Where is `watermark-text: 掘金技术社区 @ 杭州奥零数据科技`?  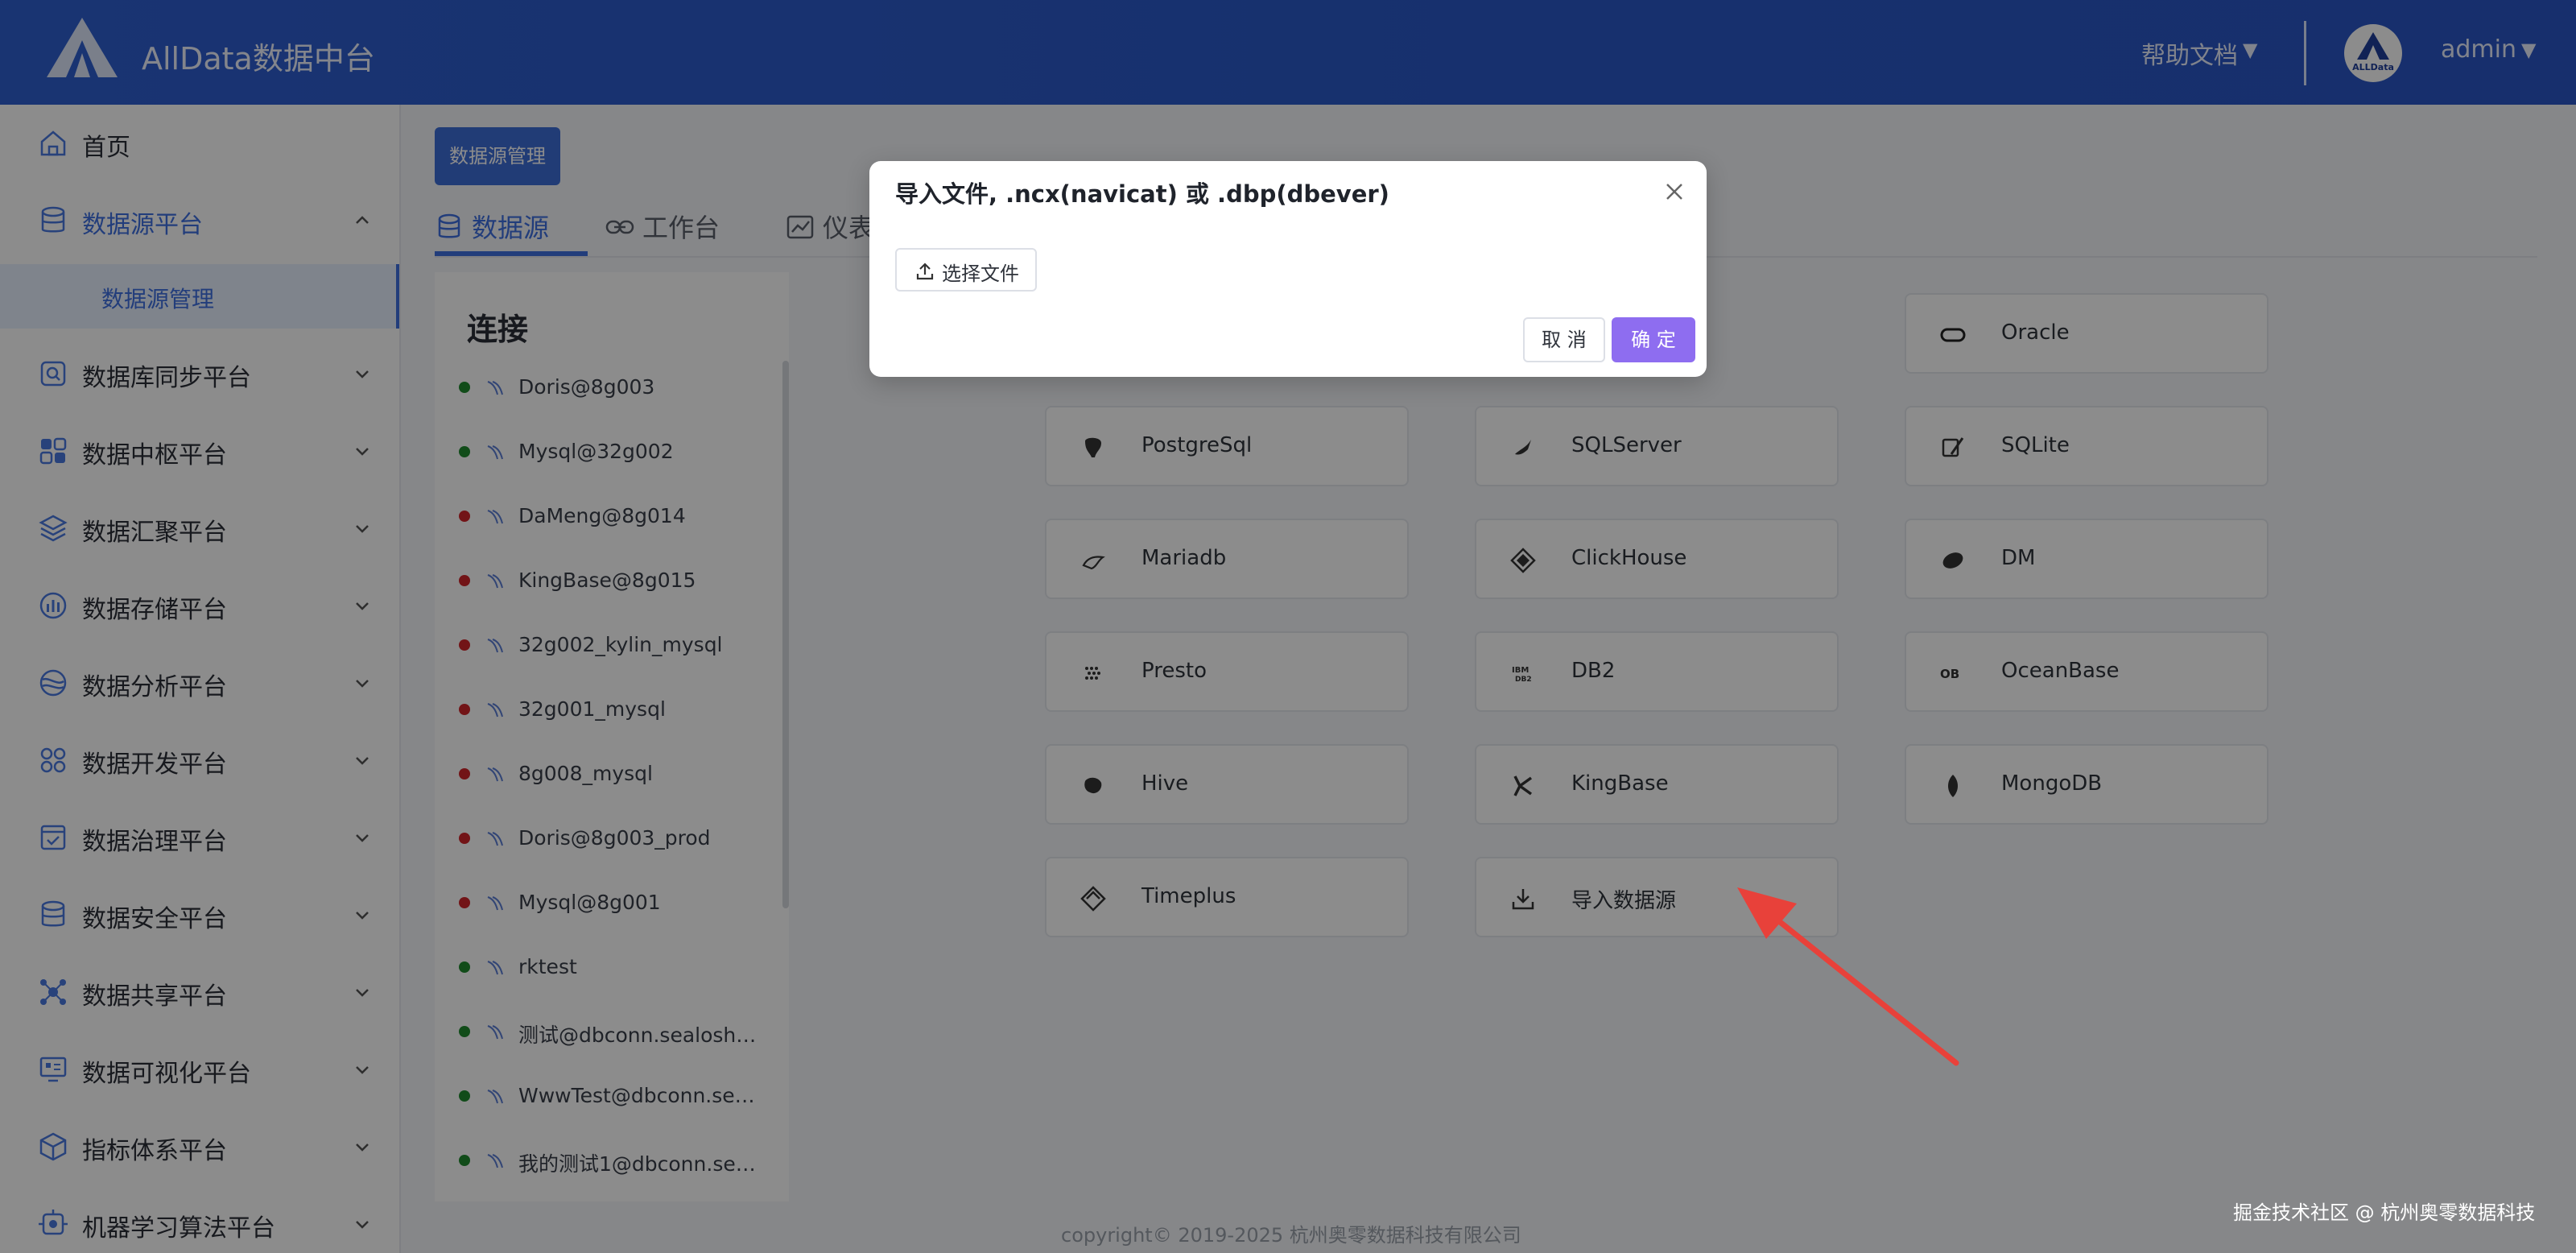
watermark-text: 掘金技术社区 @ 杭州奥零数据科技 is located at coordinates (2384, 1212).